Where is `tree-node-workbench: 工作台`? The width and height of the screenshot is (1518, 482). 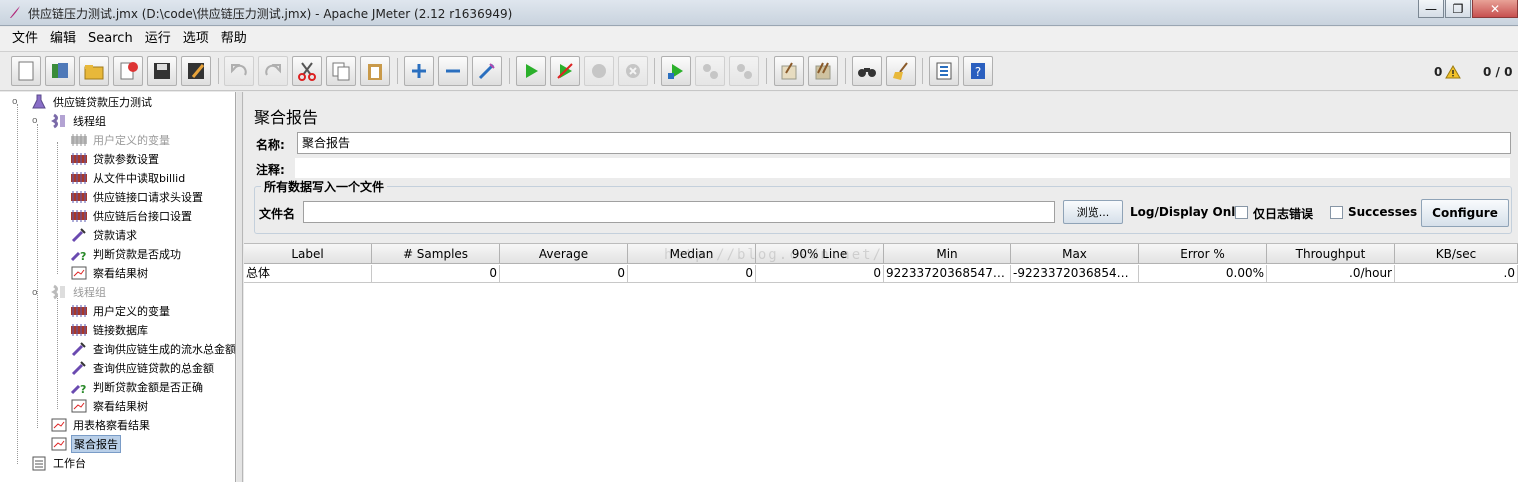
tree-node-workbench: 工作台 is located at coordinates (59, 463).